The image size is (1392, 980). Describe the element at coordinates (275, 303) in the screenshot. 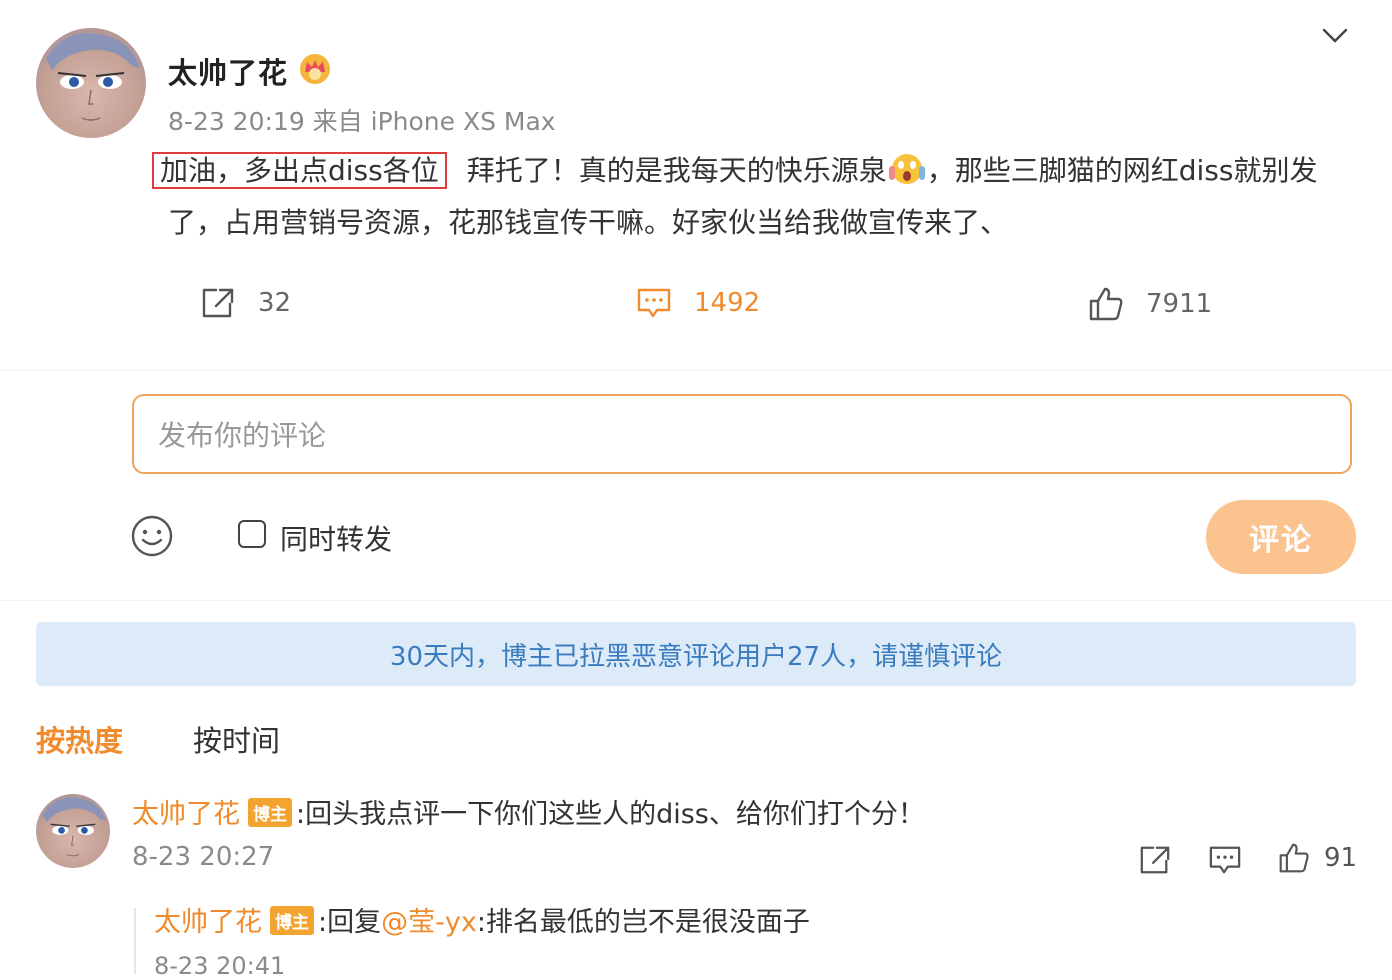

I see `share-count: 32` at that location.